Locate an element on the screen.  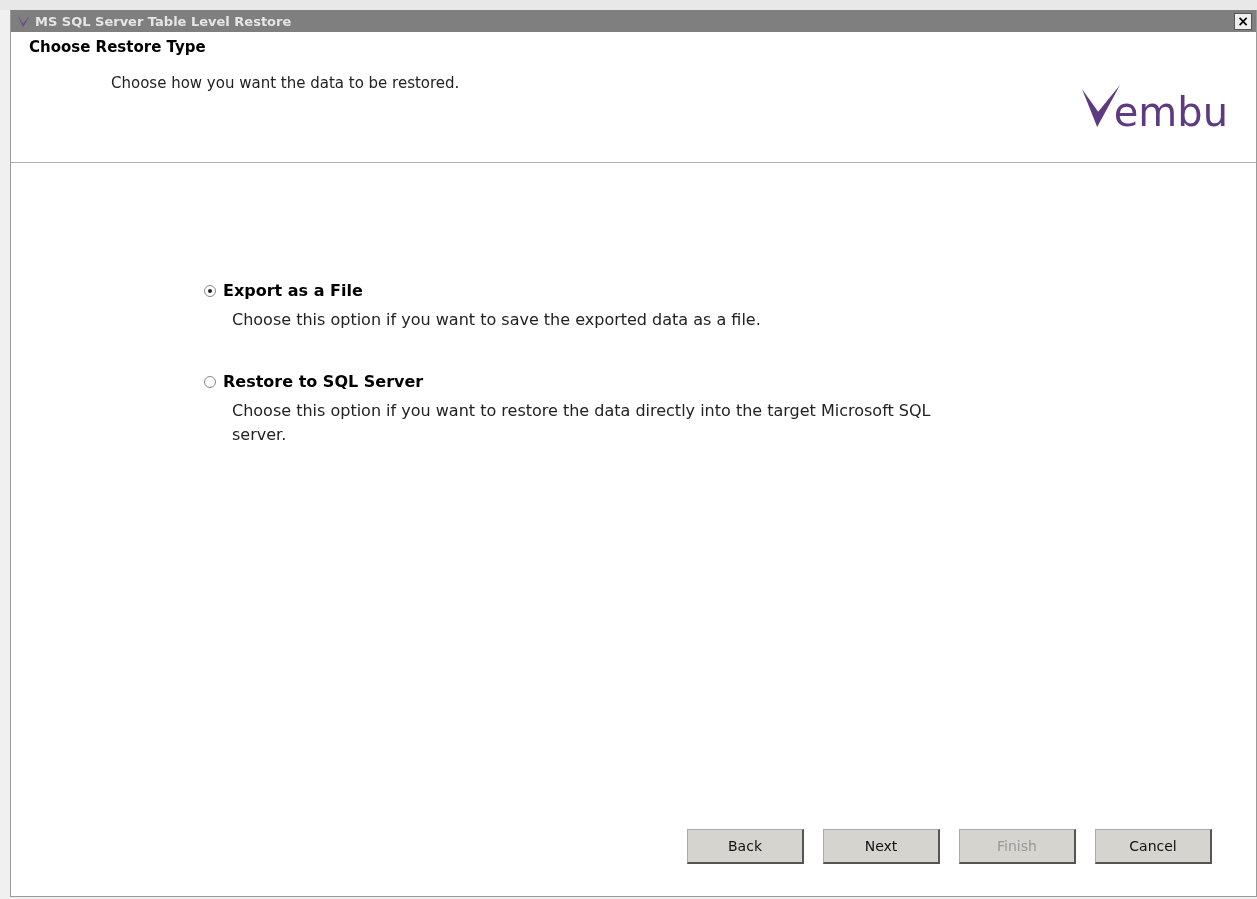
window-title: MS SQL Server Table Level Restore is located at coordinates (164, 21).